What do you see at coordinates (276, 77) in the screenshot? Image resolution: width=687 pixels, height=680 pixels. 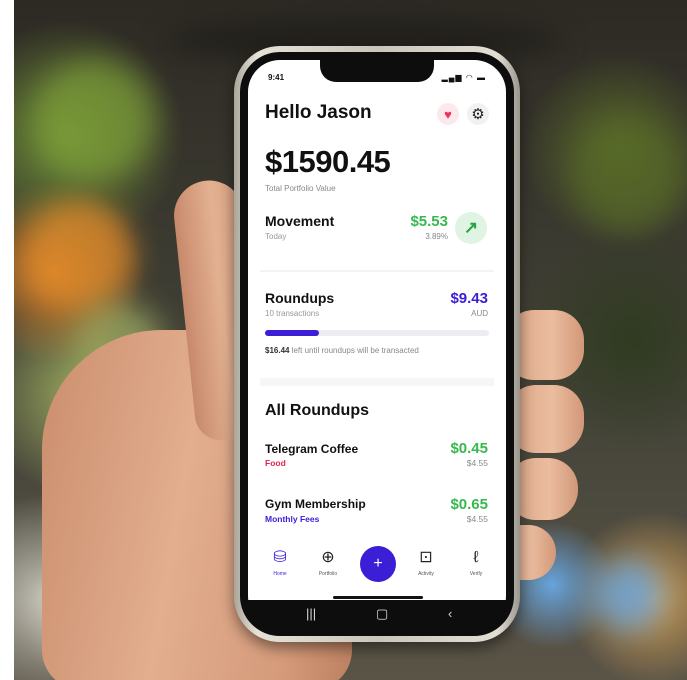 I see `status-time: 9:41` at bounding box center [276, 77].